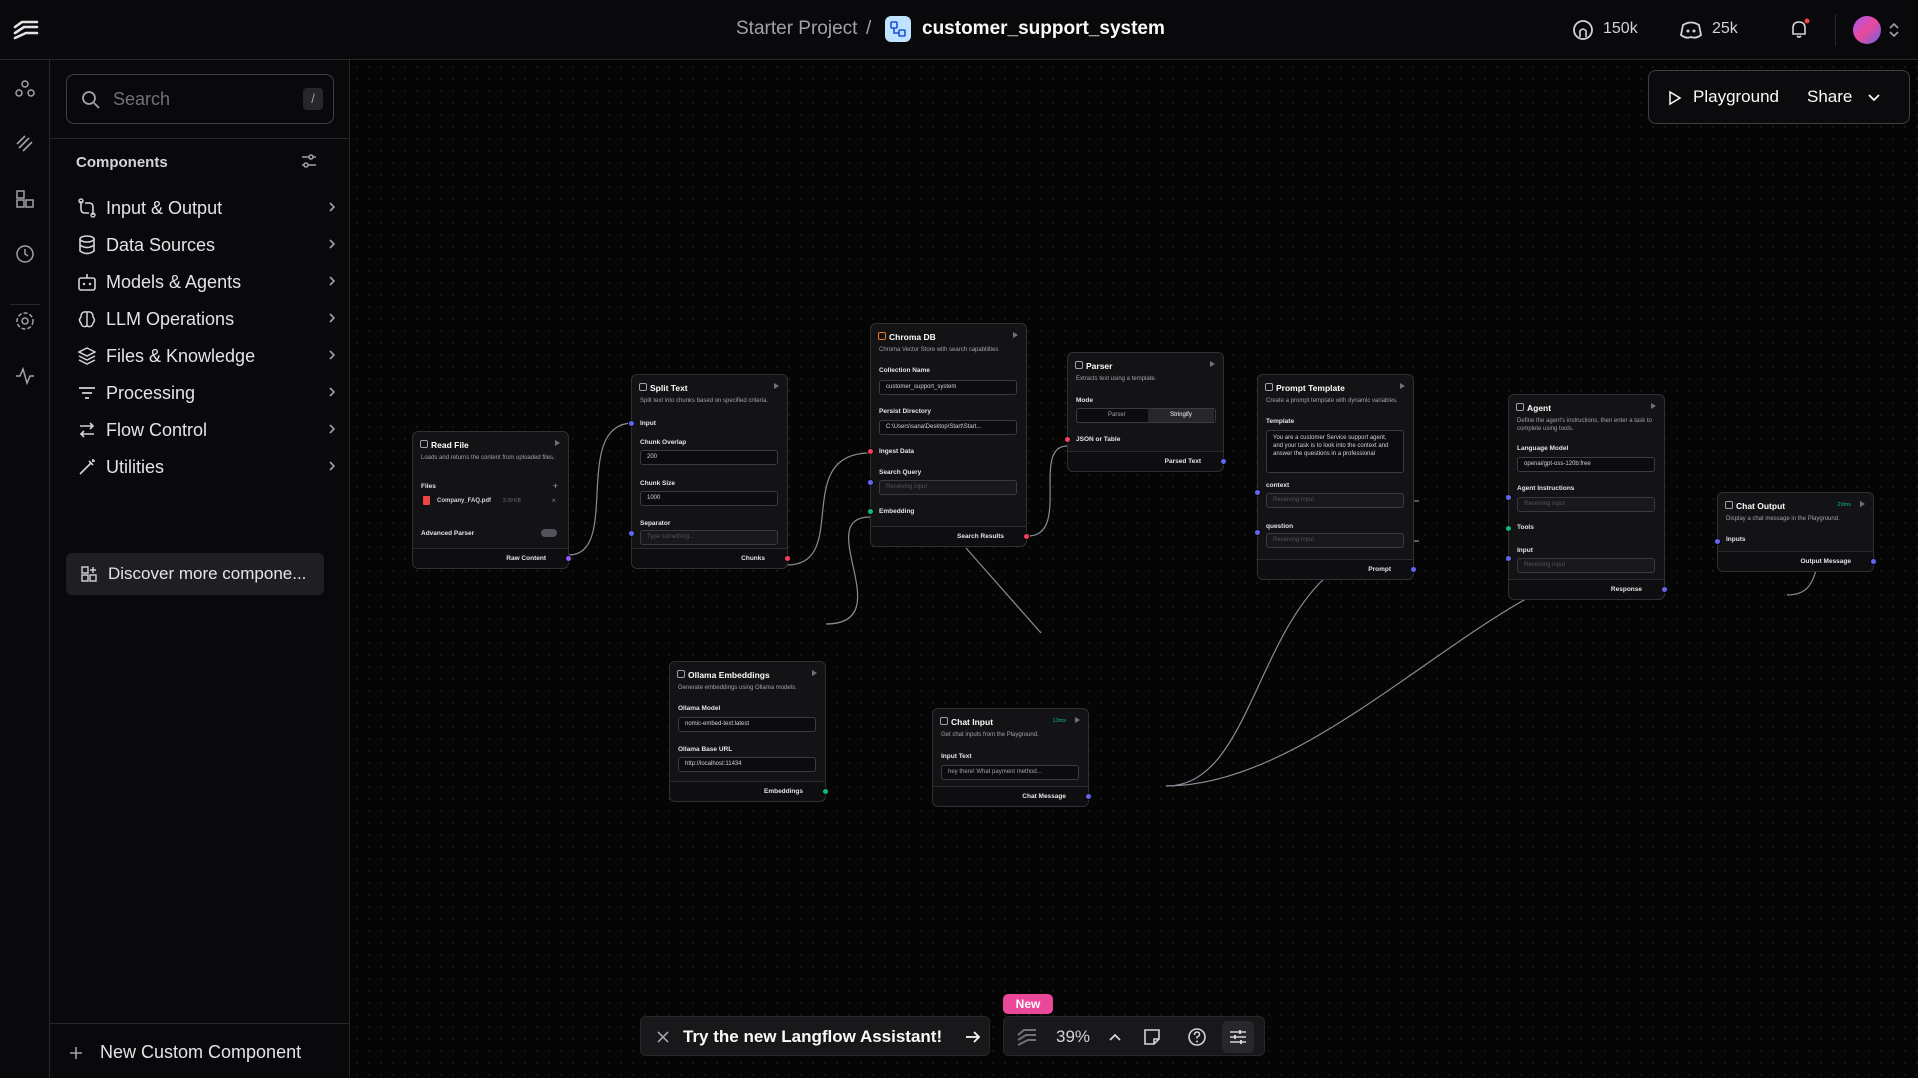 This screenshot has height=1078, width=1918. I want to click on category-llm-operations: LLM Operations, so click(207, 320).